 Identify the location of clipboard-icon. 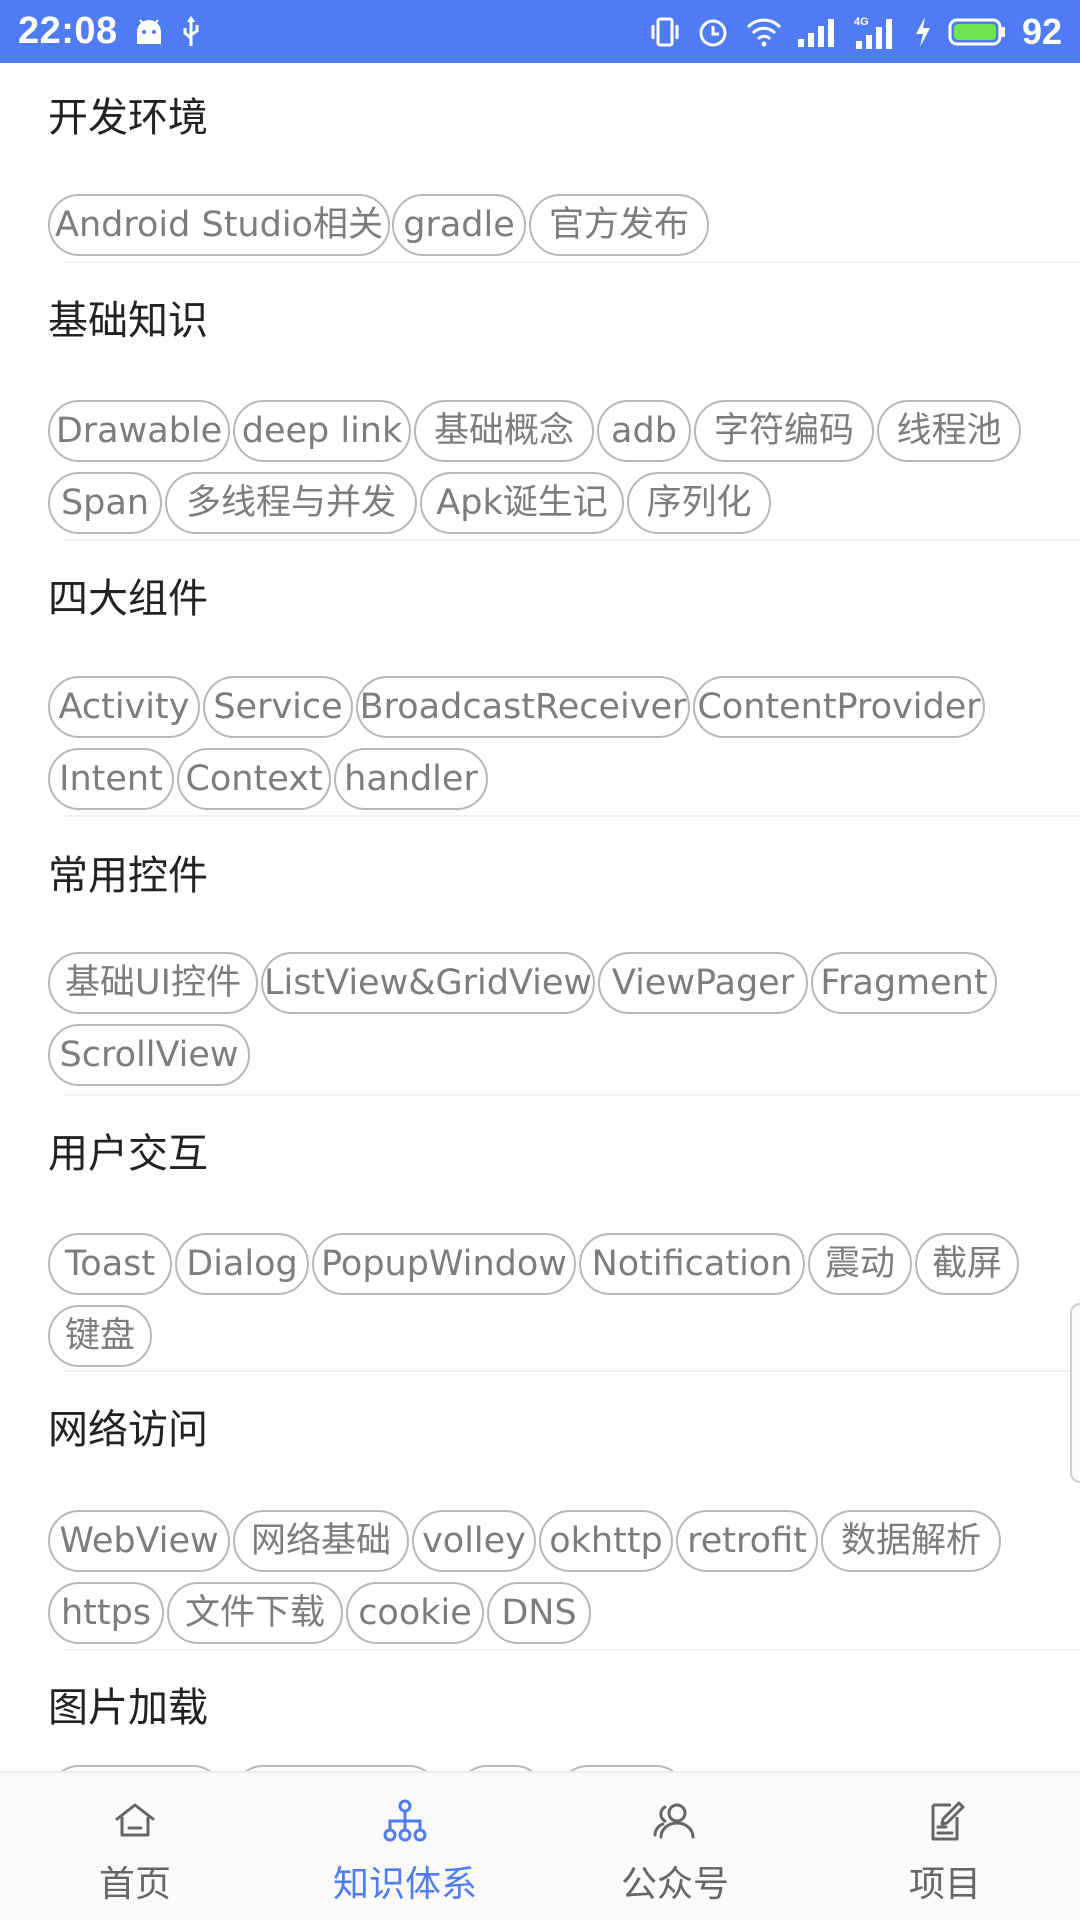
(948, 1821).